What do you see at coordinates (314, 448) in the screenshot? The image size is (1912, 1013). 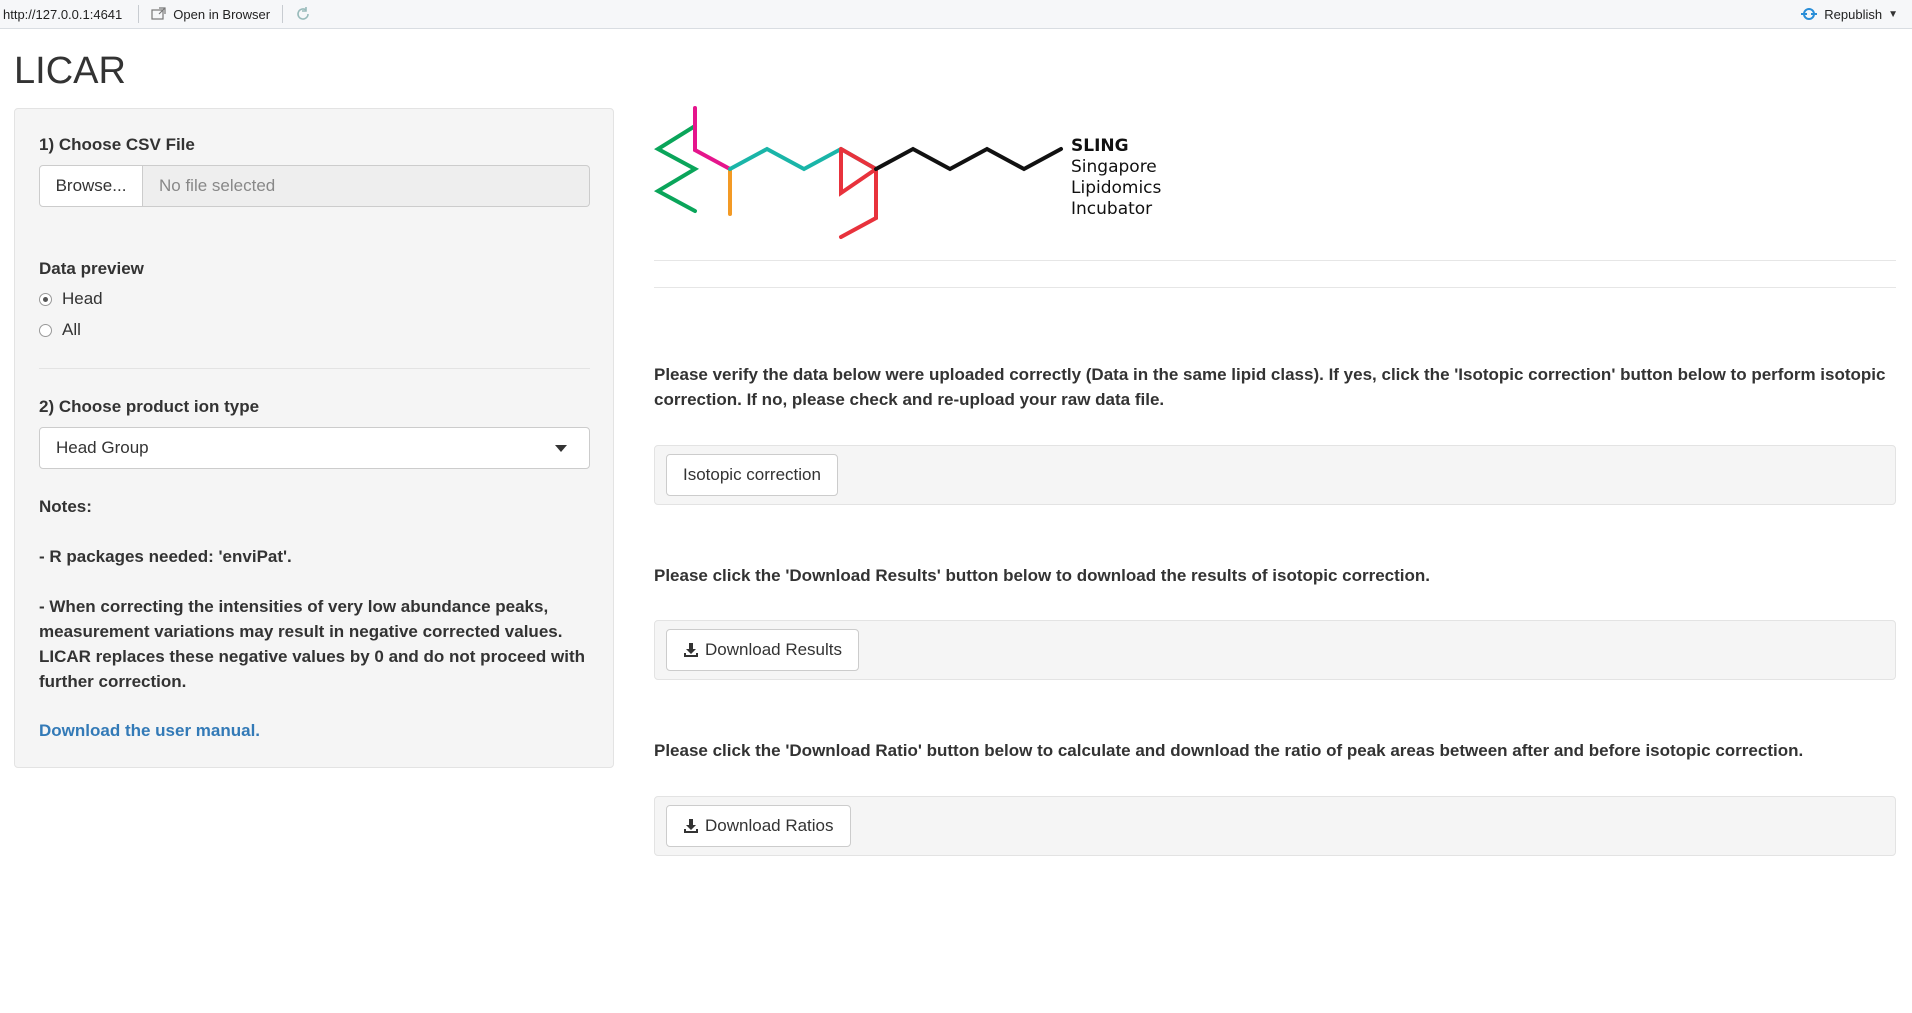 I see `product-ion-select: Head Group` at bounding box center [314, 448].